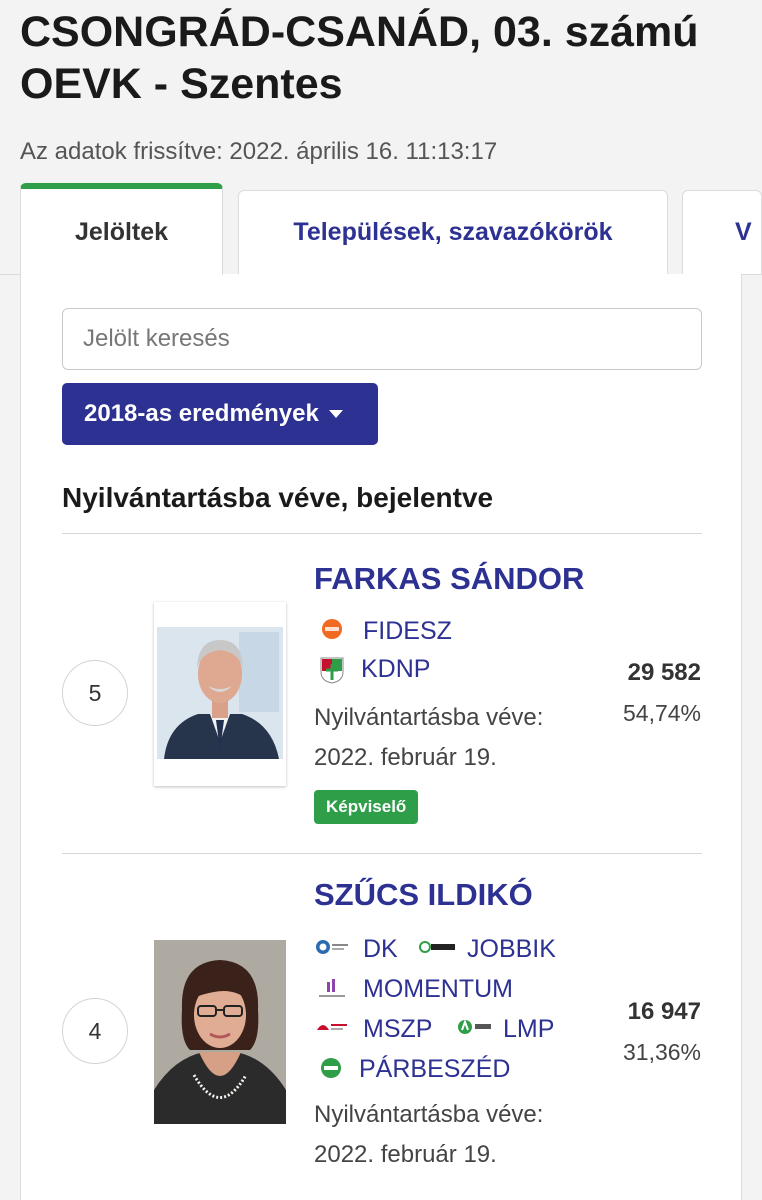  Describe the element at coordinates (438, 950) in the screenshot. I see `jobbik-logo-icon` at that location.